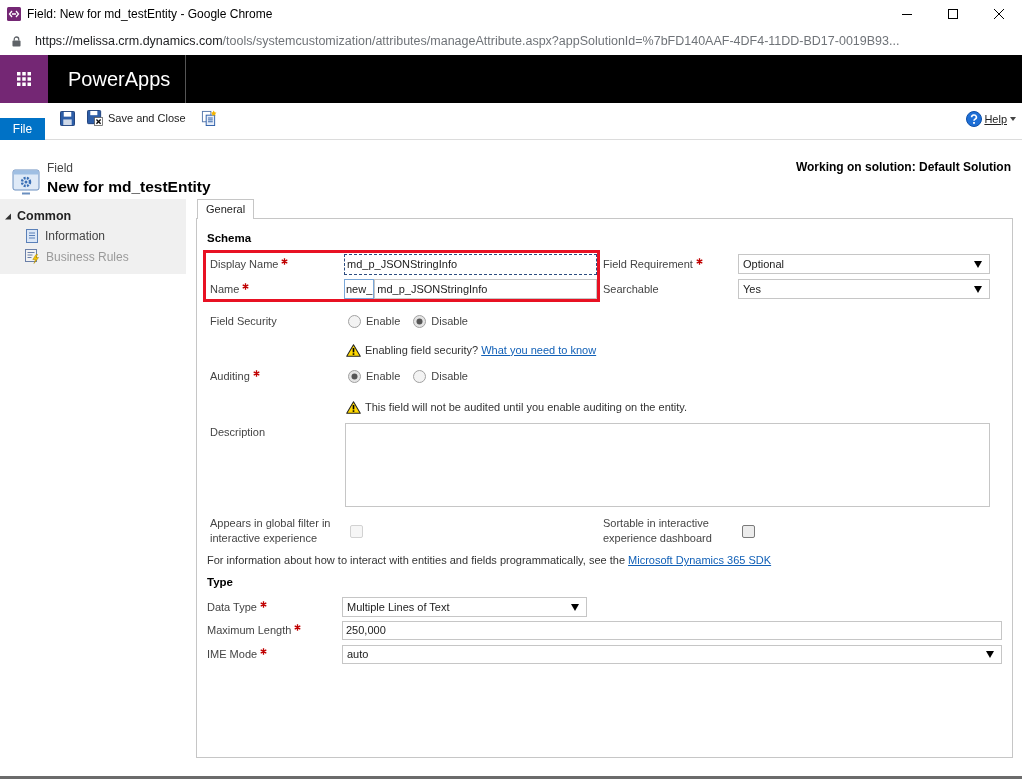 The height and width of the screenshot is (779, 1022). I want to click on checkbox, so click(748, 531).